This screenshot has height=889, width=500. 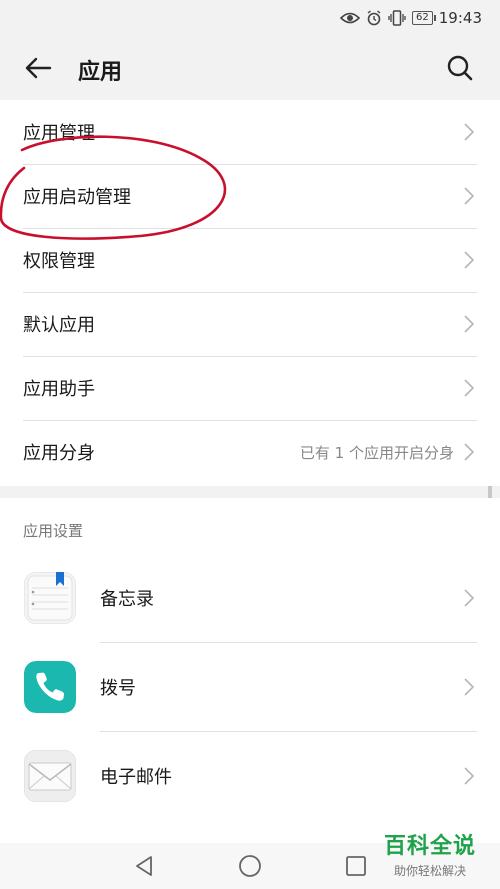 I want to click on menu-item-label: 应用管理, so click(x=59, y=133).